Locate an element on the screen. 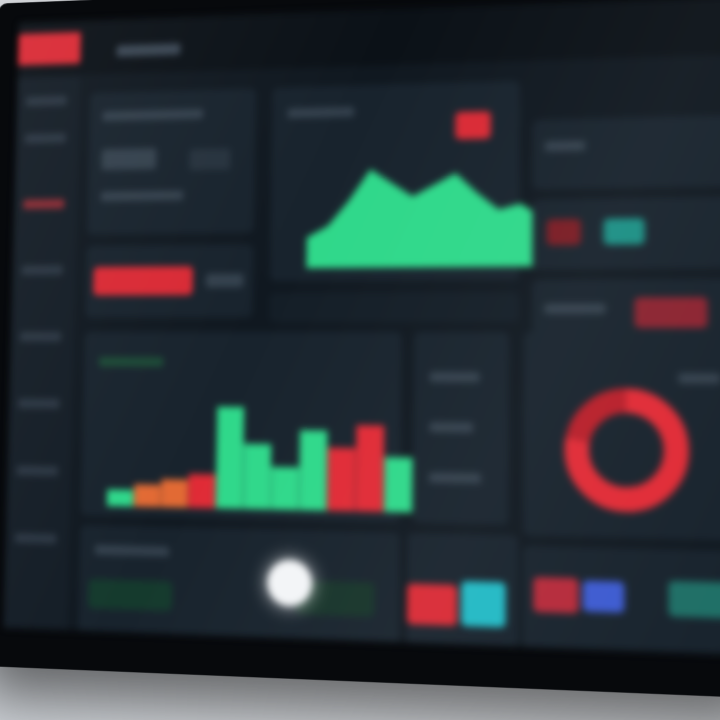 This screenshot has height=720, width=720. bottom-card-title is located at coordinates (132, 550).